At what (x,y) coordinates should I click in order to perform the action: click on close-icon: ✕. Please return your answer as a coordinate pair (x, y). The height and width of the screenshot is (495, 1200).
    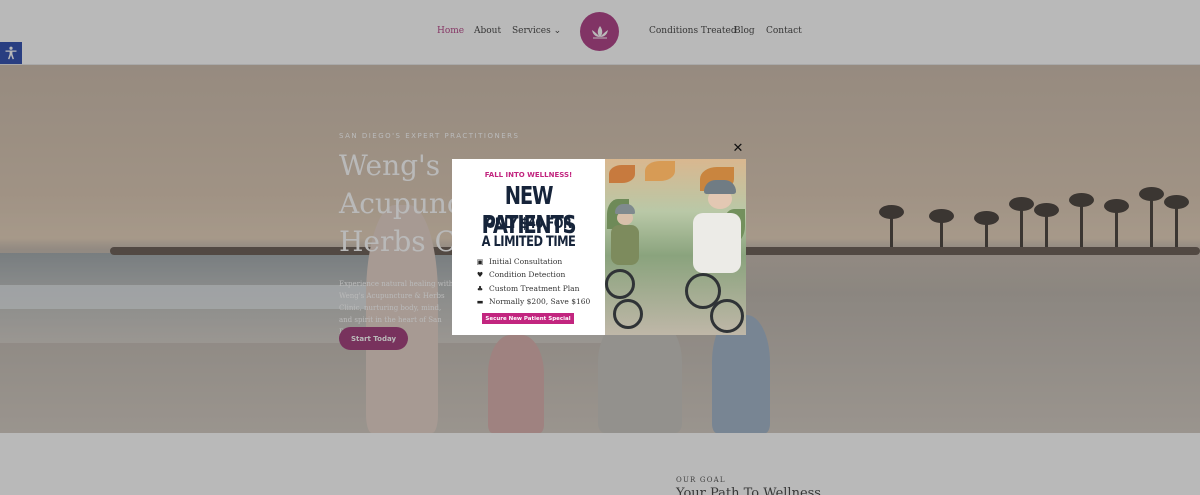
    Looking at the image, I should click on (738, 149).